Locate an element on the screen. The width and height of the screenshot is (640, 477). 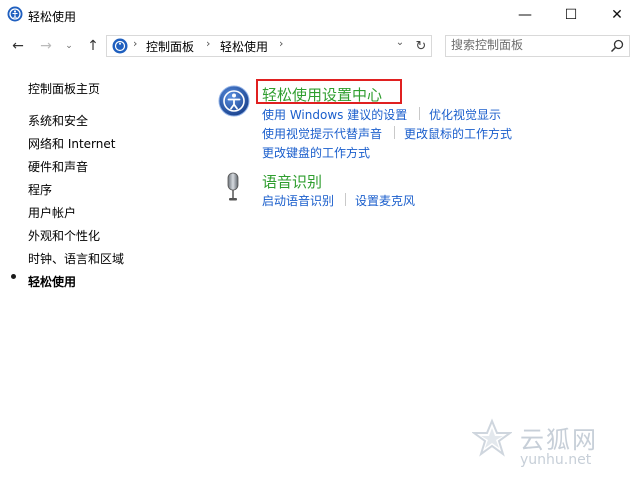
windows-recommended-settings-link: 使用 Windows 建议的设置 is located at coordinates (334, 114).